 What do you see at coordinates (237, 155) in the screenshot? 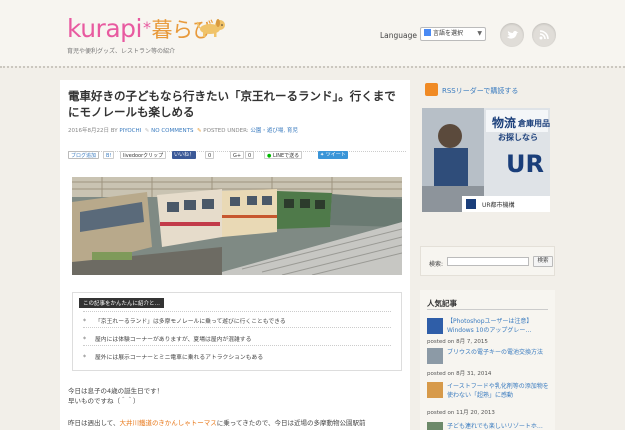
I see `google-plus-button: G+` at bounding box center [237, 155].